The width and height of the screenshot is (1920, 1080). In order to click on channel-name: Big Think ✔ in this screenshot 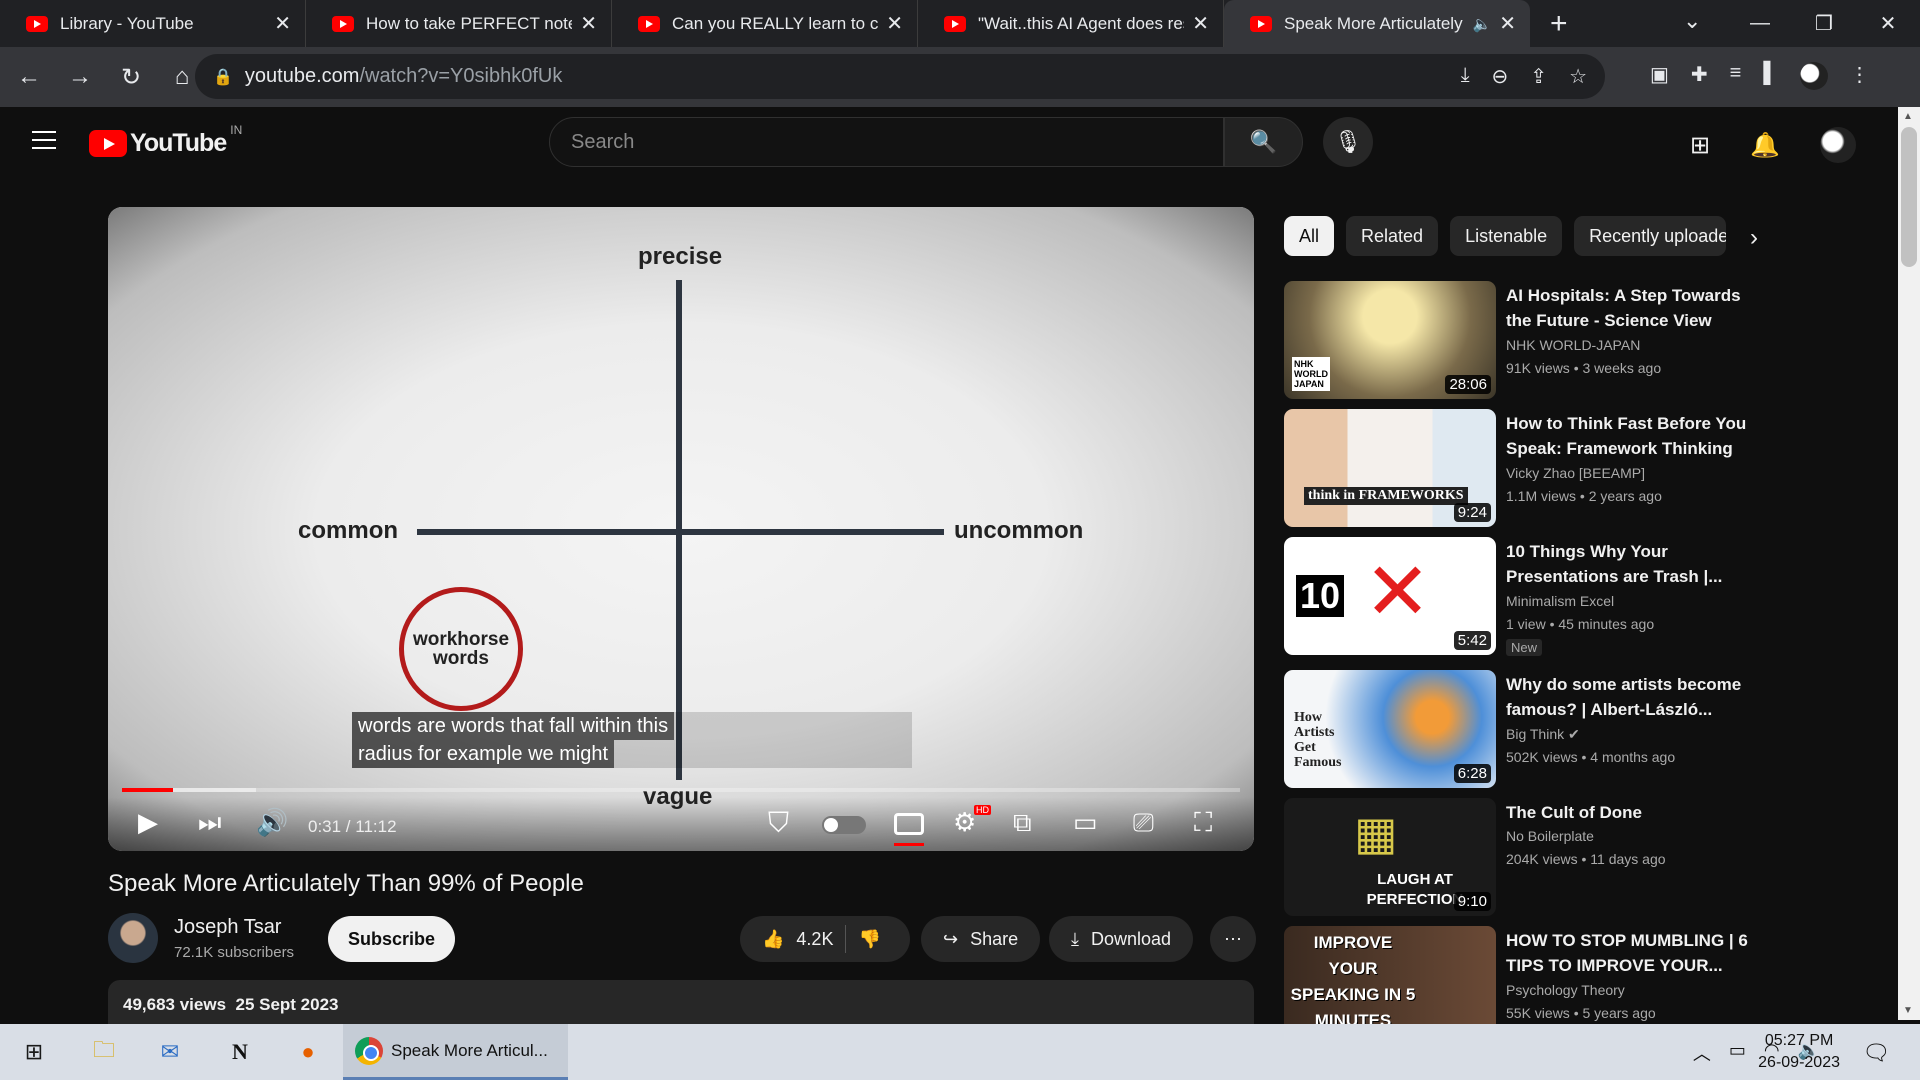, I will do `click(1543, 734)`.